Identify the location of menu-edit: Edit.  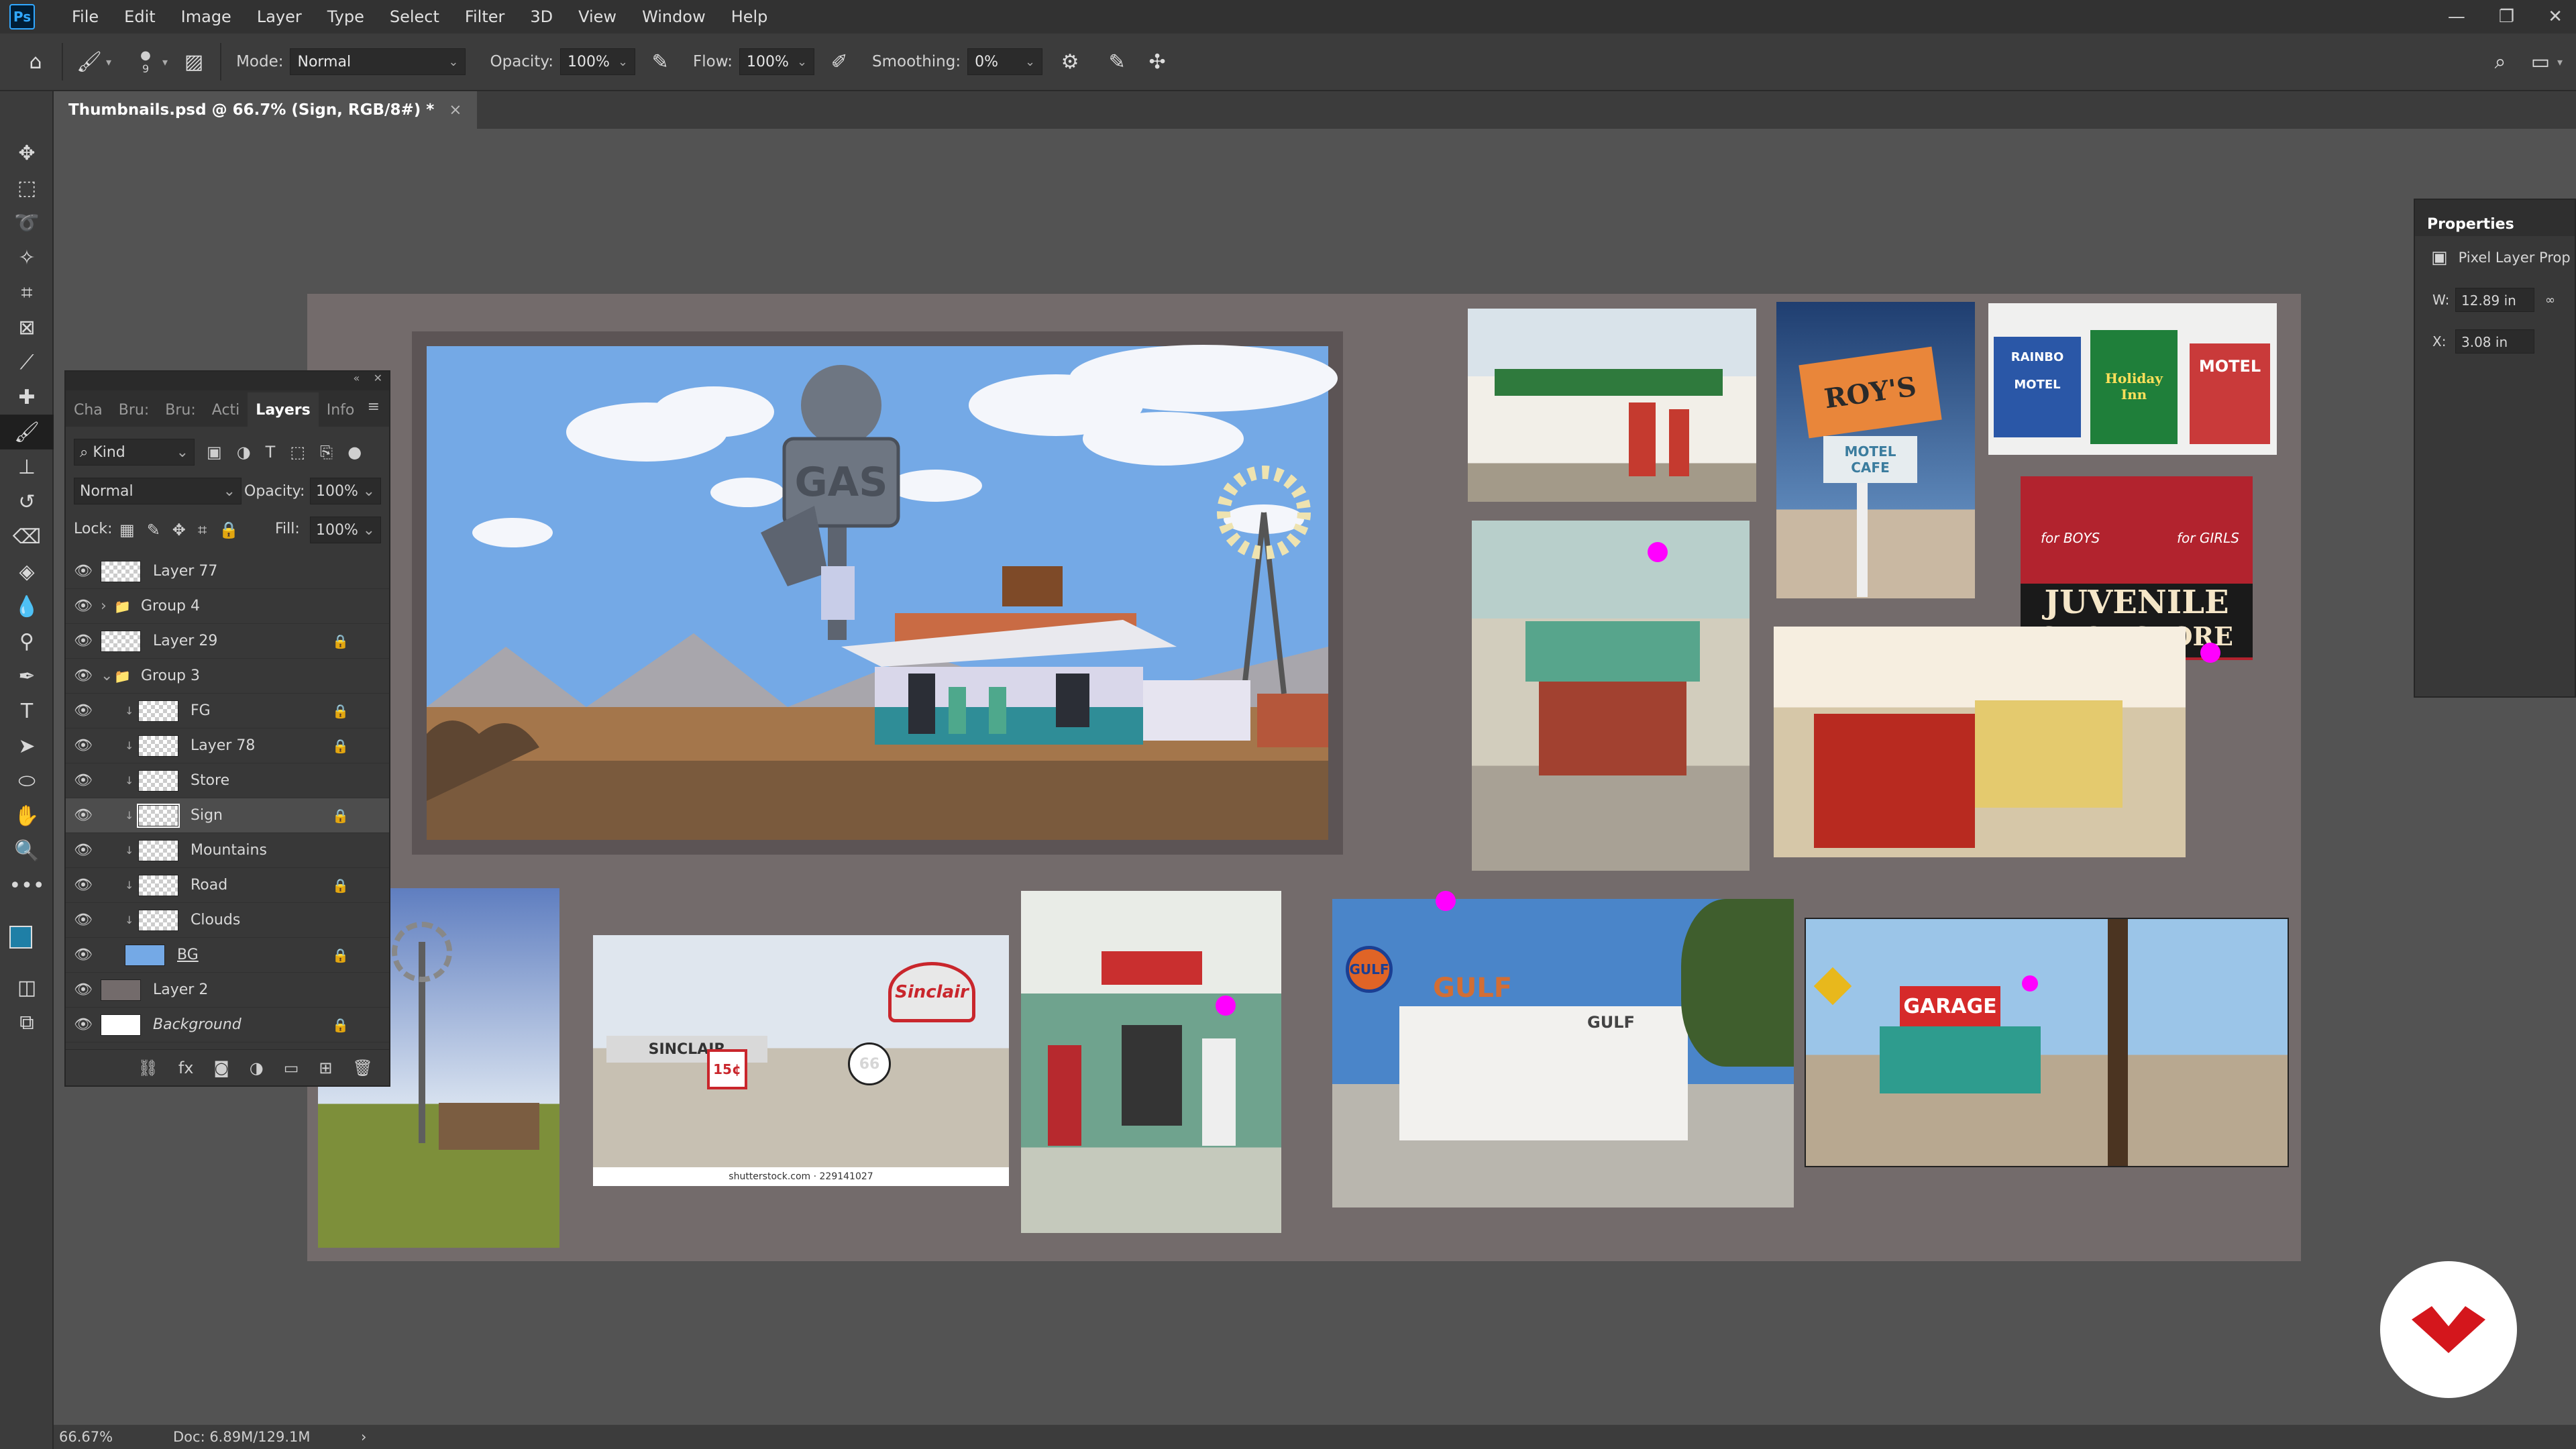
(139, 16).